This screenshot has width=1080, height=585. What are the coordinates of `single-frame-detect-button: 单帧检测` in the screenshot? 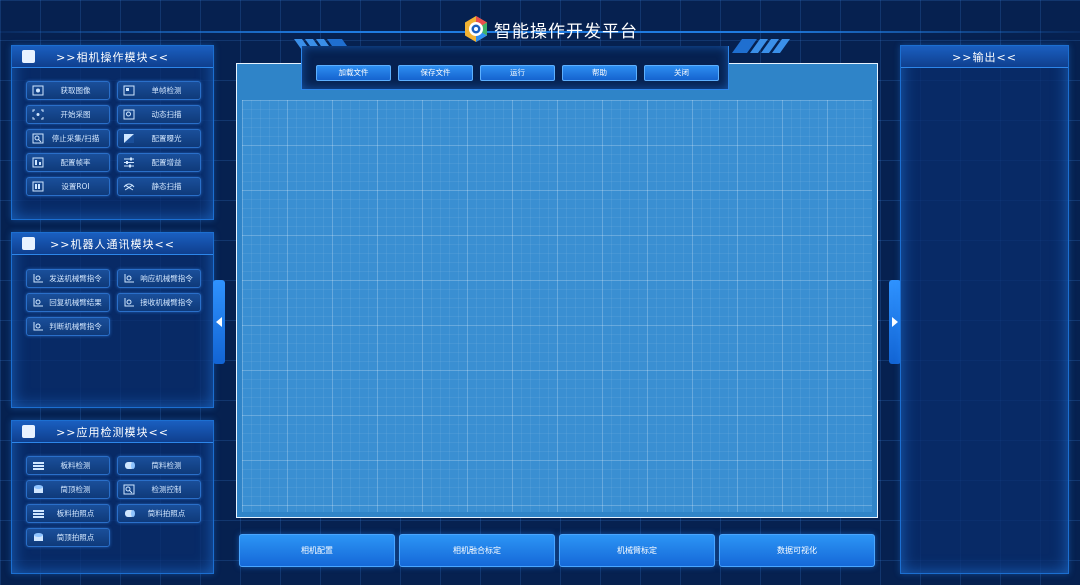 It's located at (159, 90).